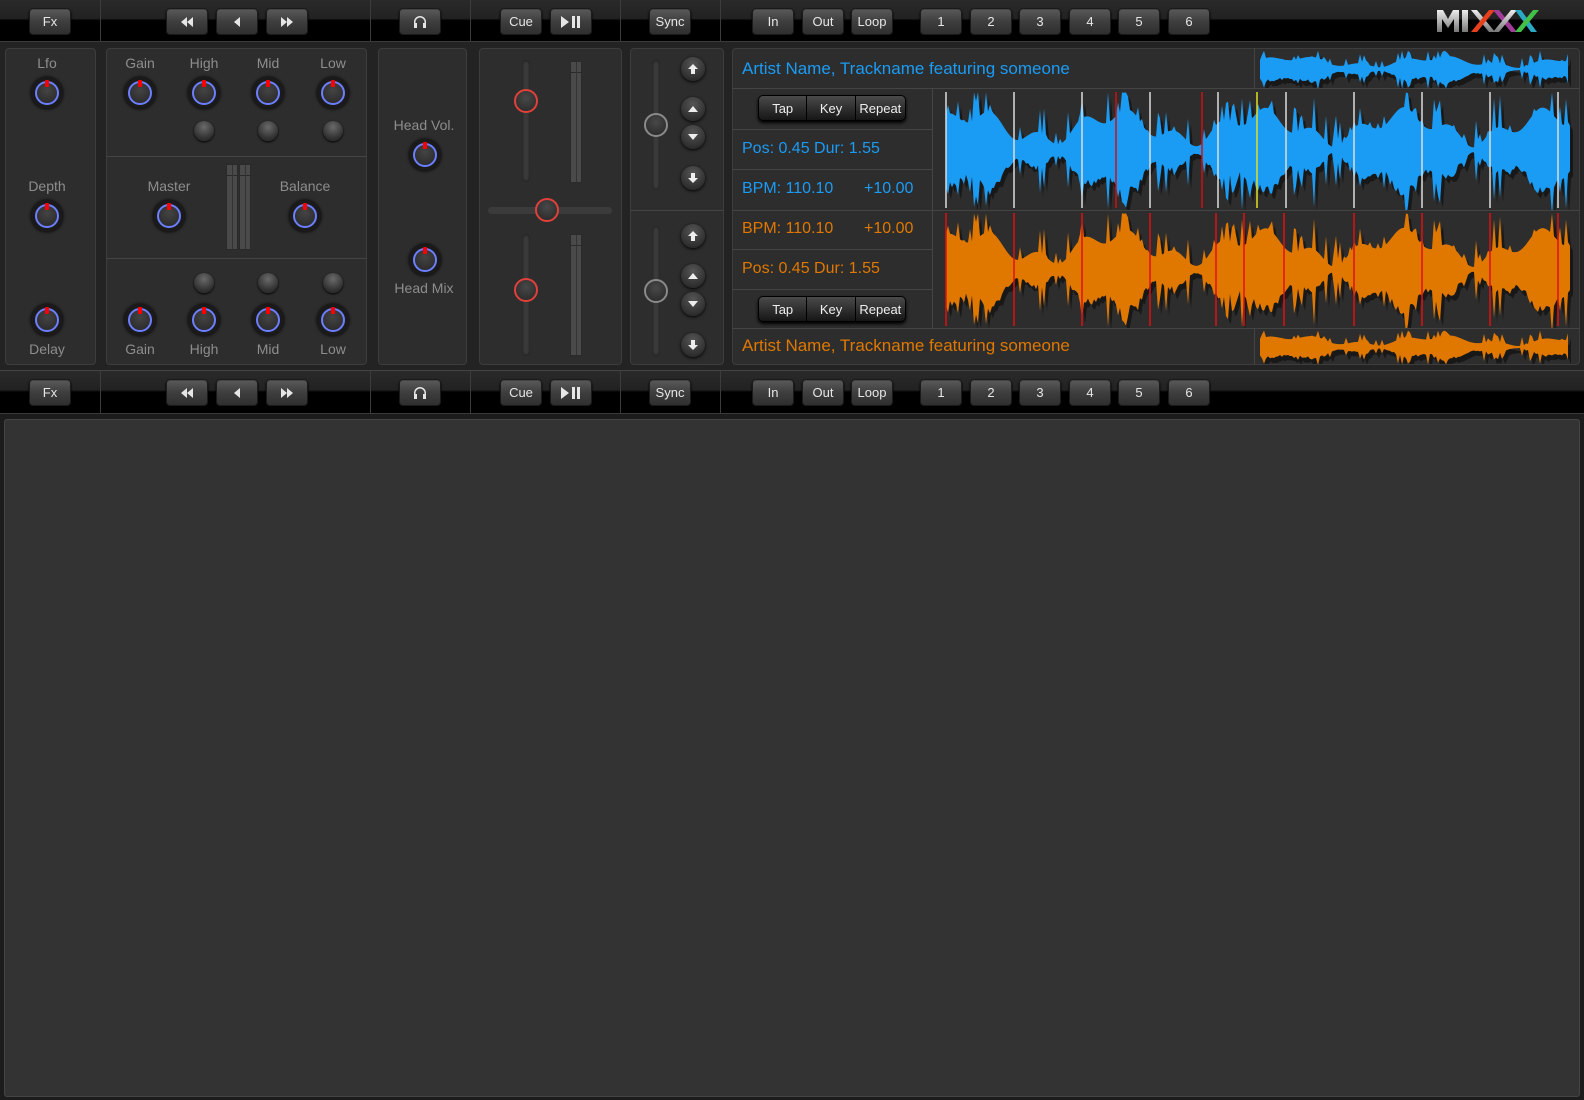  What do you see at coordinates (991, 392) in the screenshot?
I see `hotcue-2-button-deck2: 2` at bounding box center [991, 392].